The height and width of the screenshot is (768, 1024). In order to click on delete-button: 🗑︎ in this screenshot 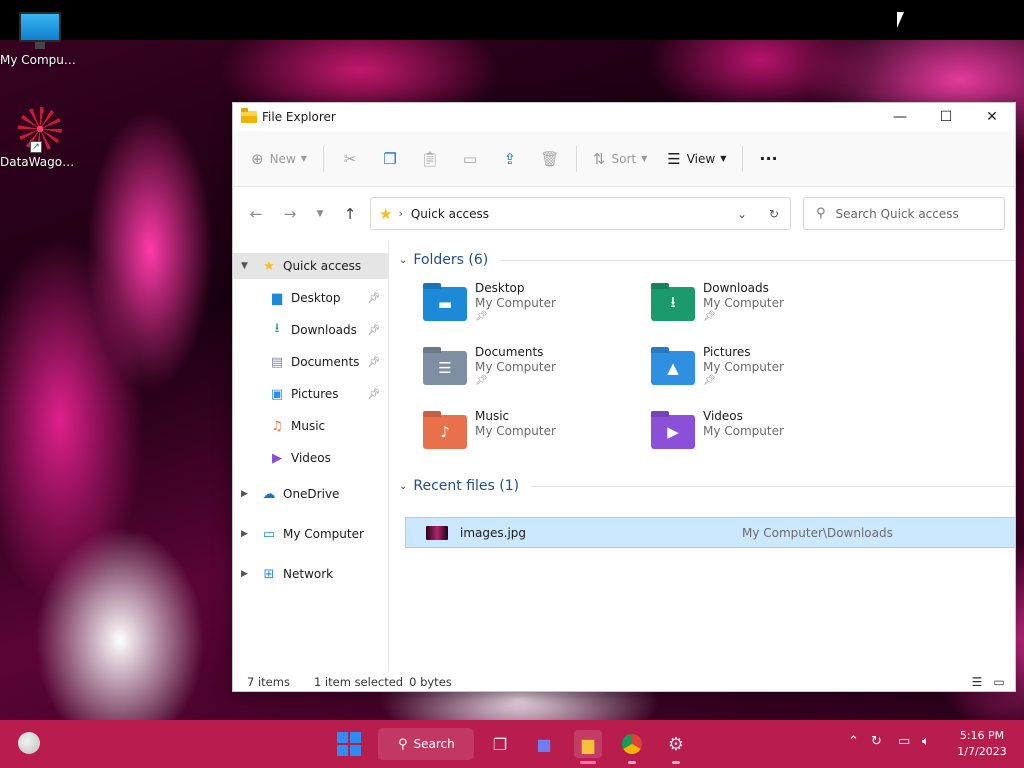, I will do `click(550, 159)`.